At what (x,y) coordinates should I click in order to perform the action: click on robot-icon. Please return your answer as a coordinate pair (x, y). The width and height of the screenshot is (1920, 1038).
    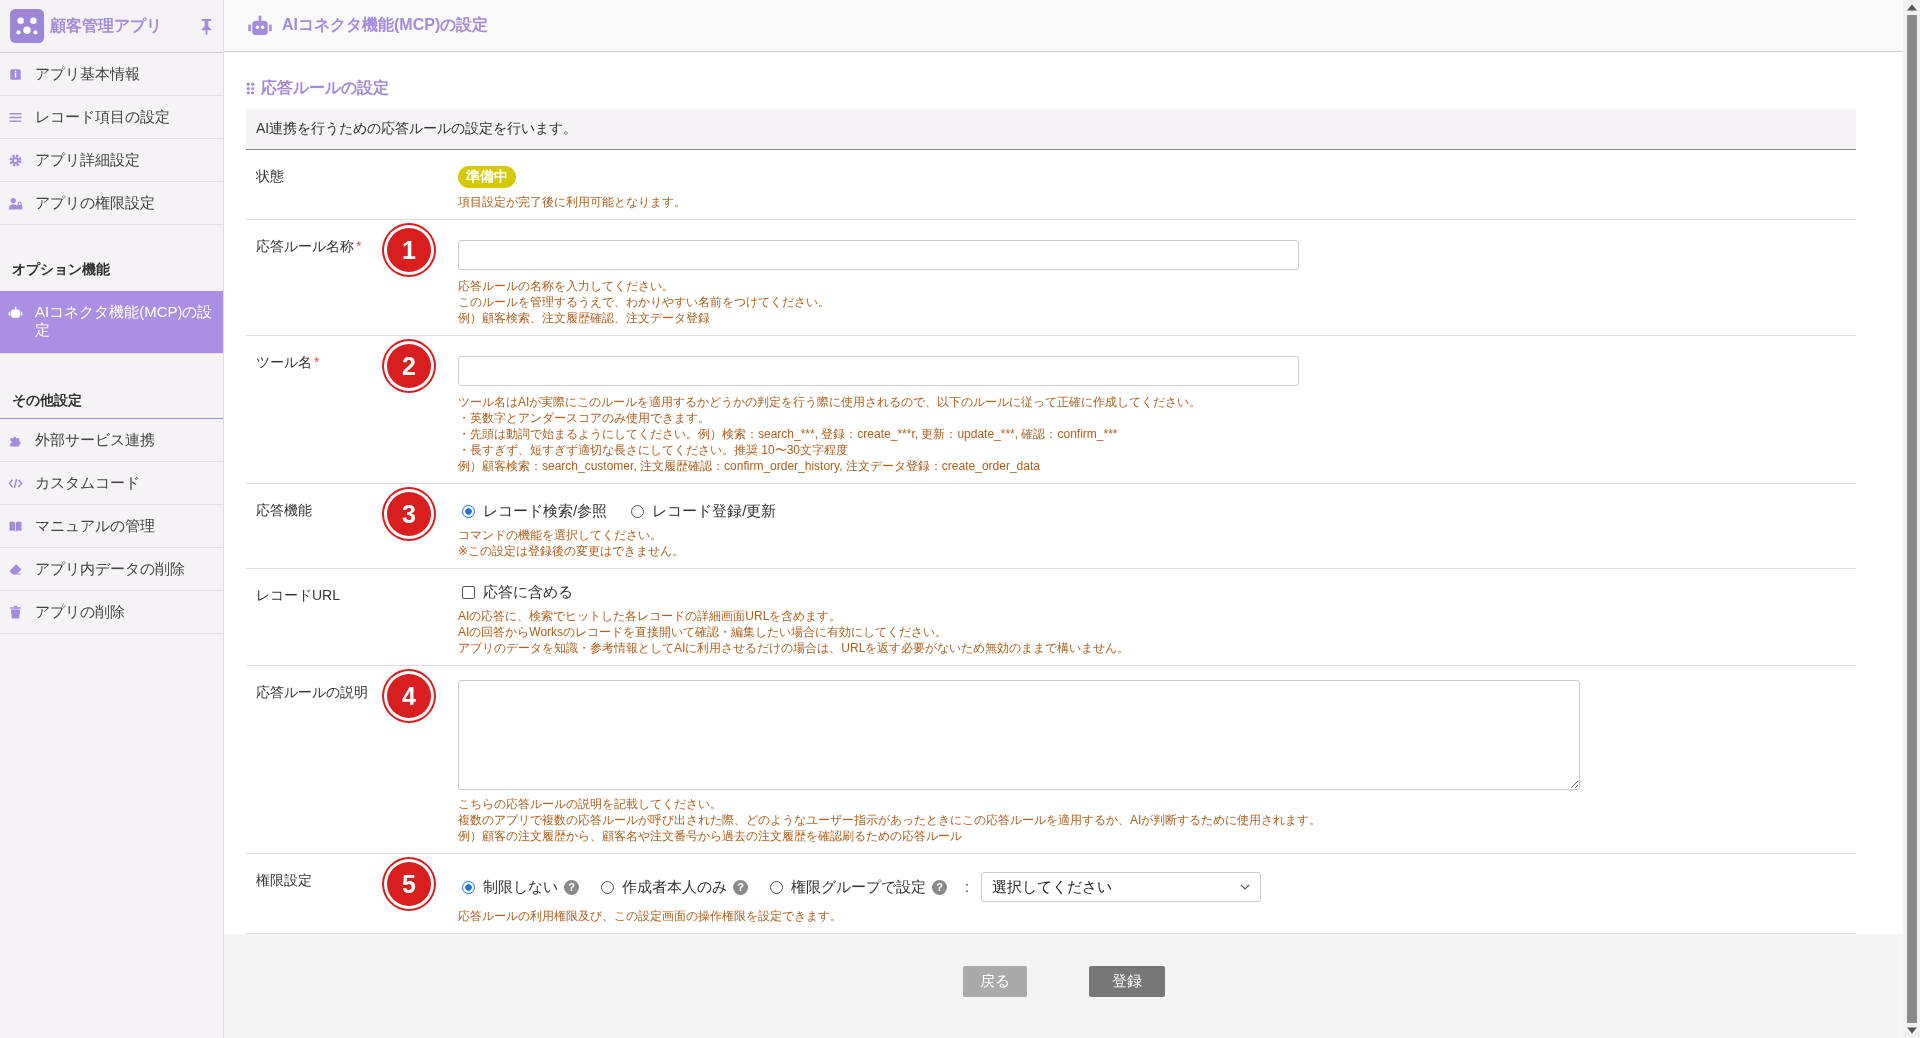
    Looking at the image, I should click on (15, 312).